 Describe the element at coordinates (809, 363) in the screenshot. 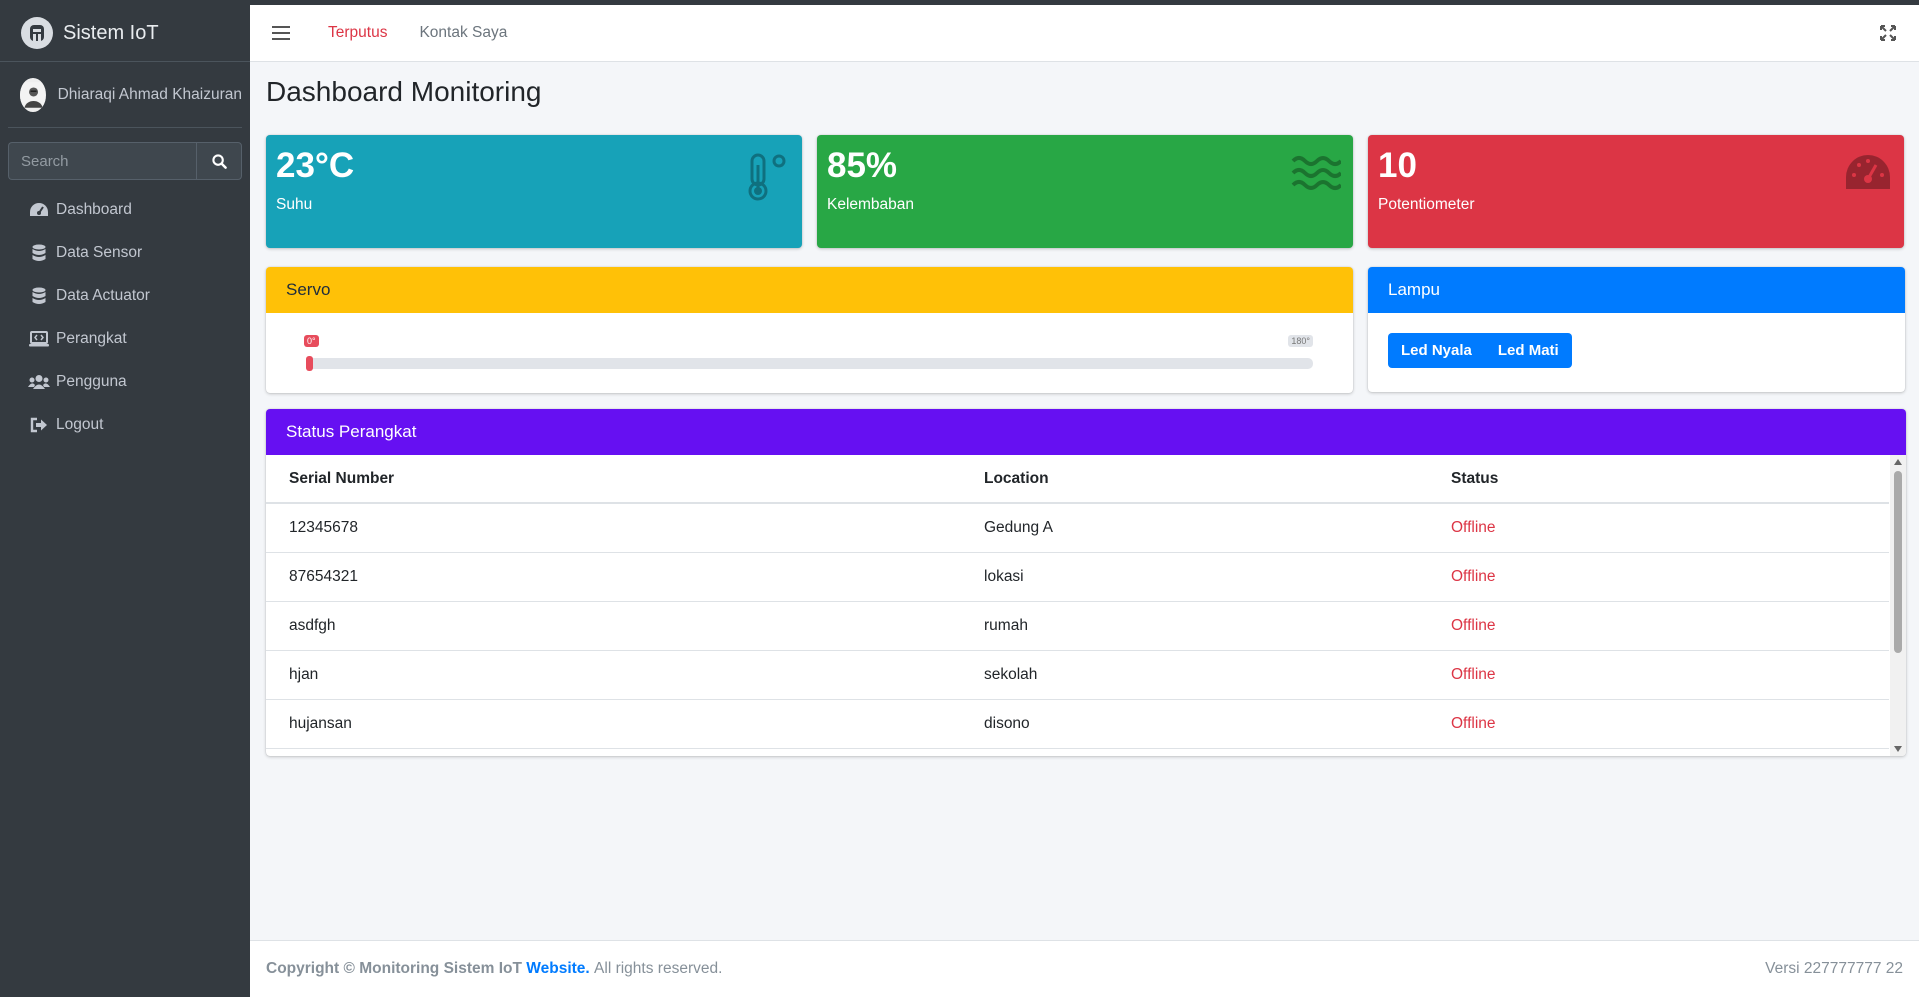

I see `slider-track` at that location.